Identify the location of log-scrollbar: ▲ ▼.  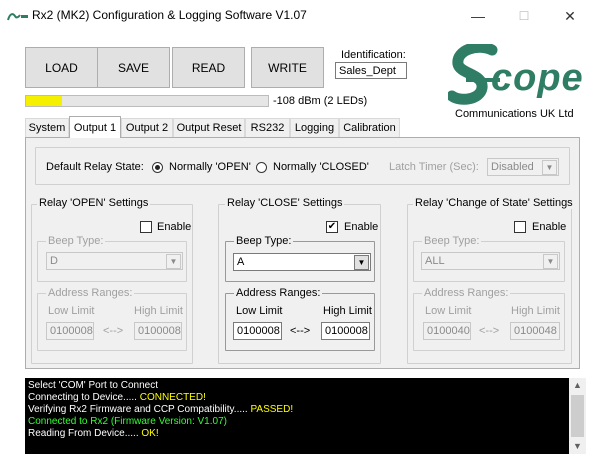
(577, 416).